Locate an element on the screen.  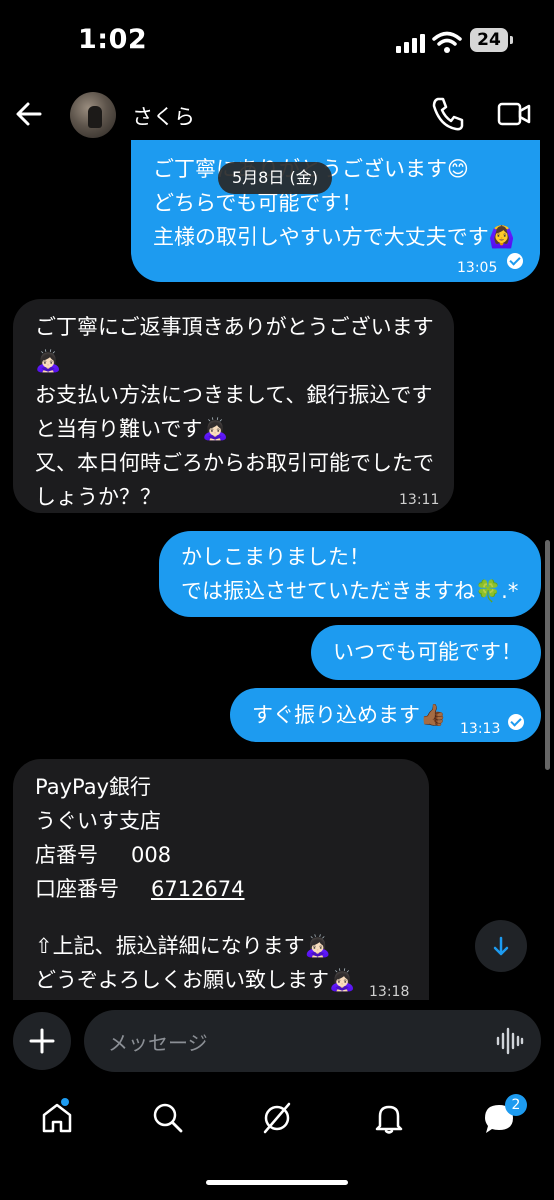
arrow-down-icon is located at coordinates (501, 946).